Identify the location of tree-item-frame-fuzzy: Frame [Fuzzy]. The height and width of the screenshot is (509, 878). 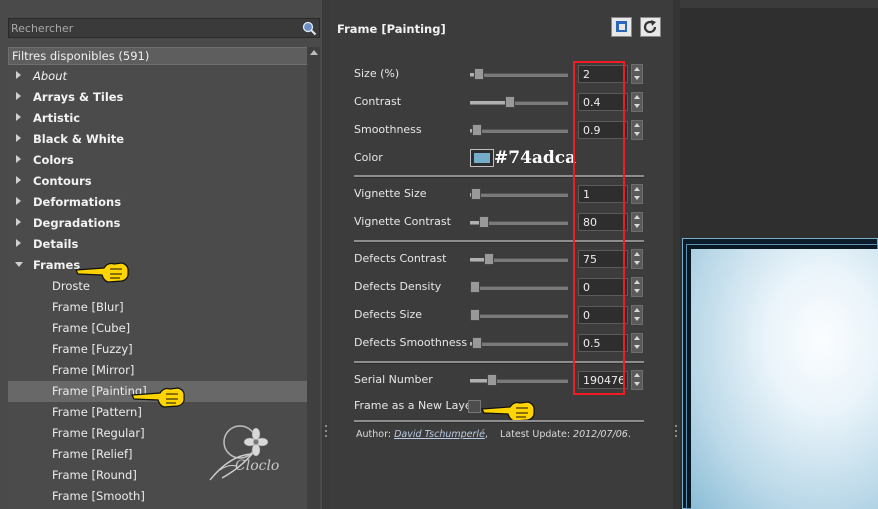
(157, 349).